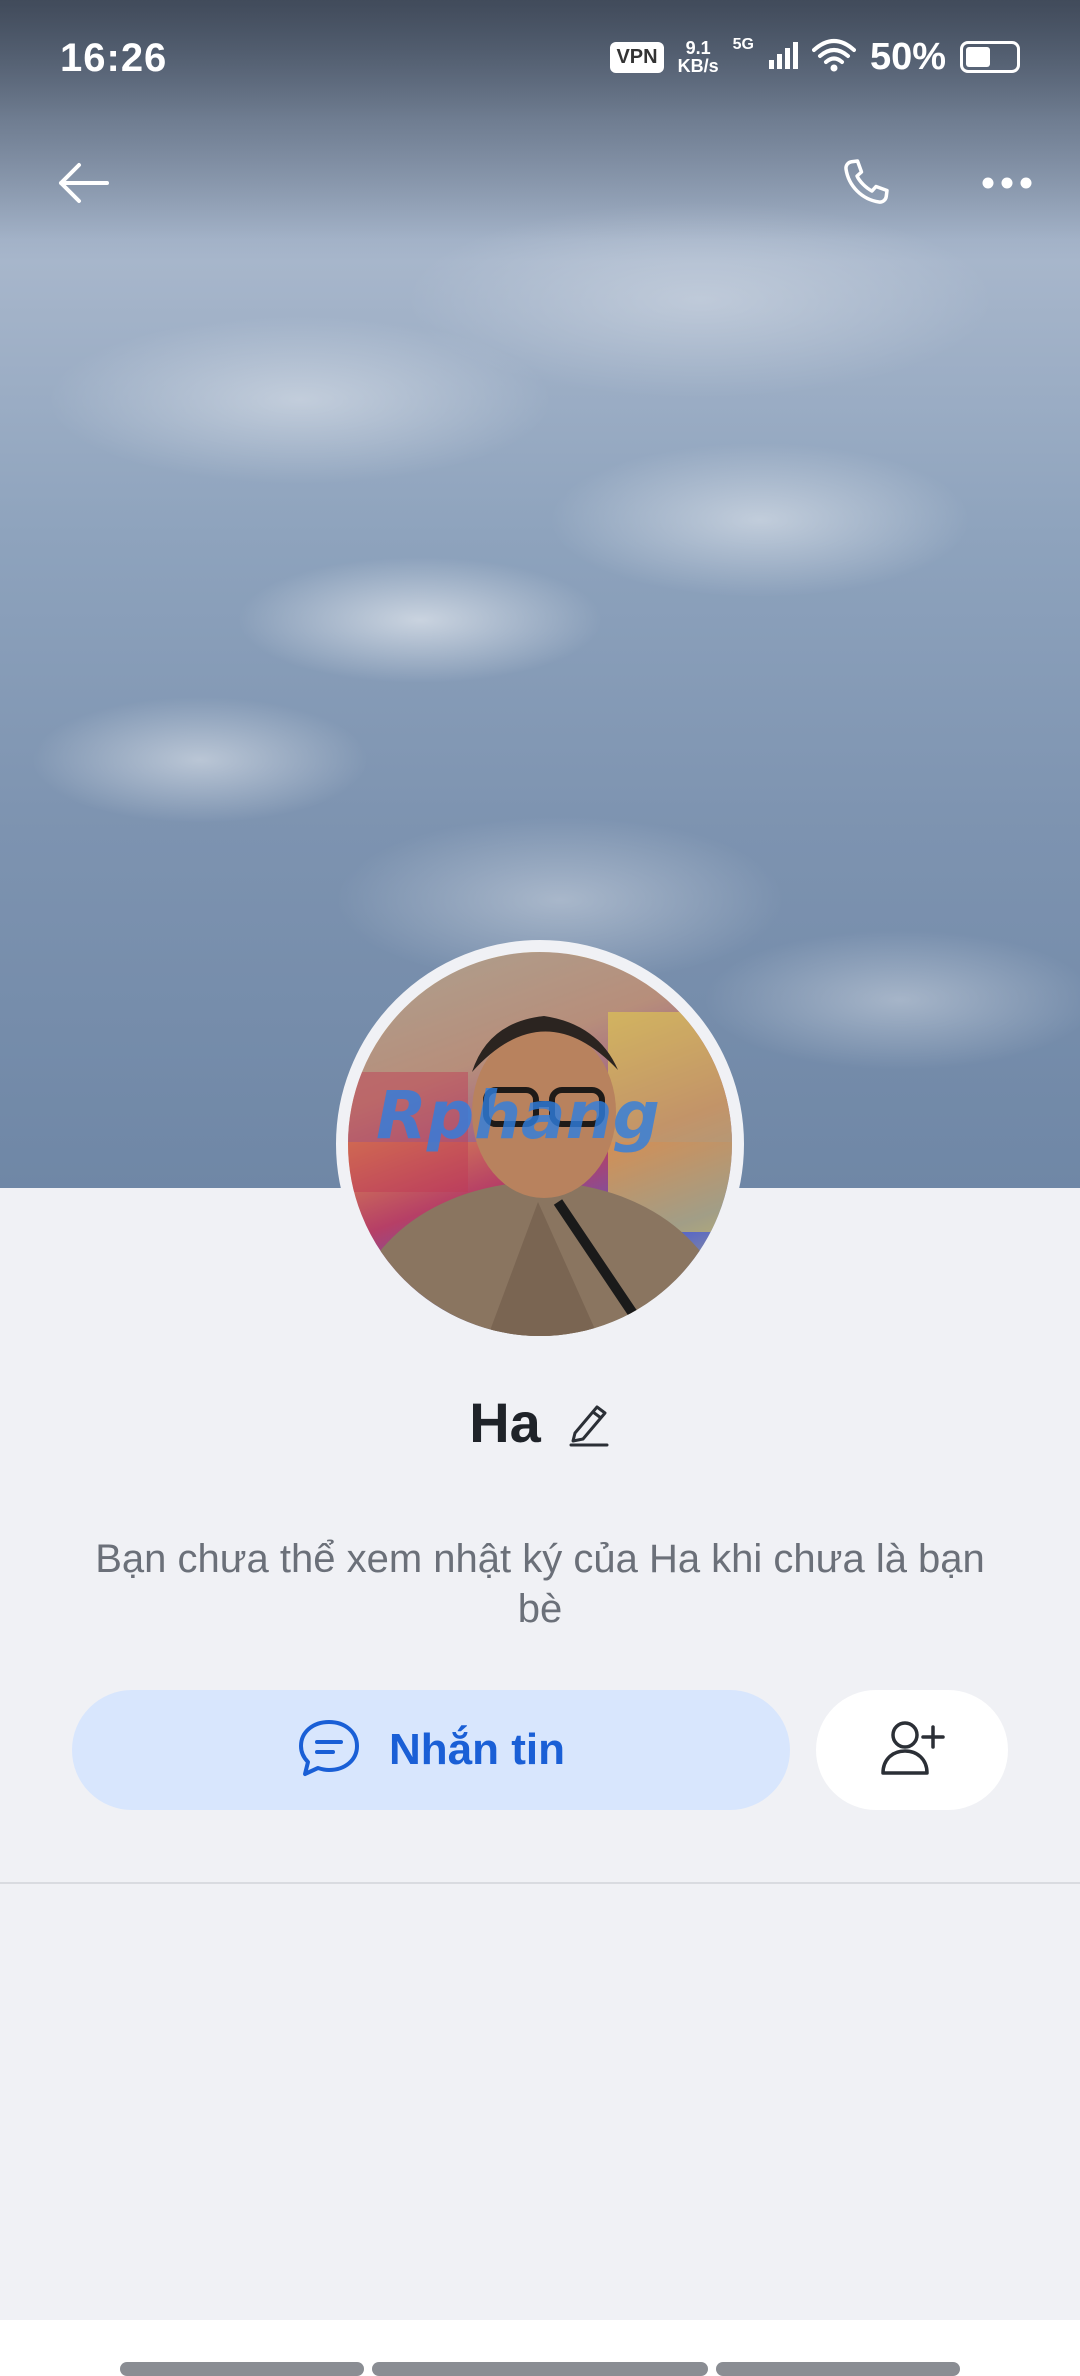  I want to click on message-button-label: Nhắn tin, so click(477, 1749).